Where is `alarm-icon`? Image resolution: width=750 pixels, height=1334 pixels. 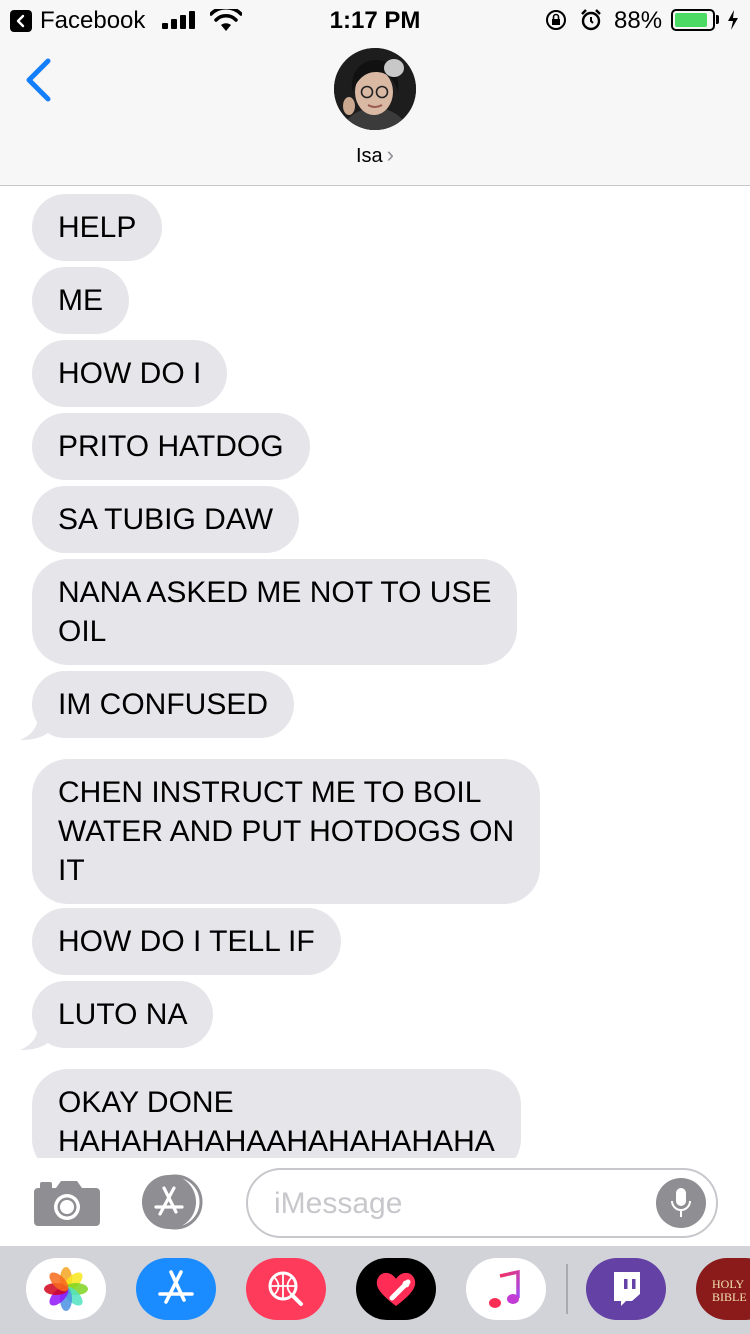 alarm-icon is located at coordinates (591, 20).